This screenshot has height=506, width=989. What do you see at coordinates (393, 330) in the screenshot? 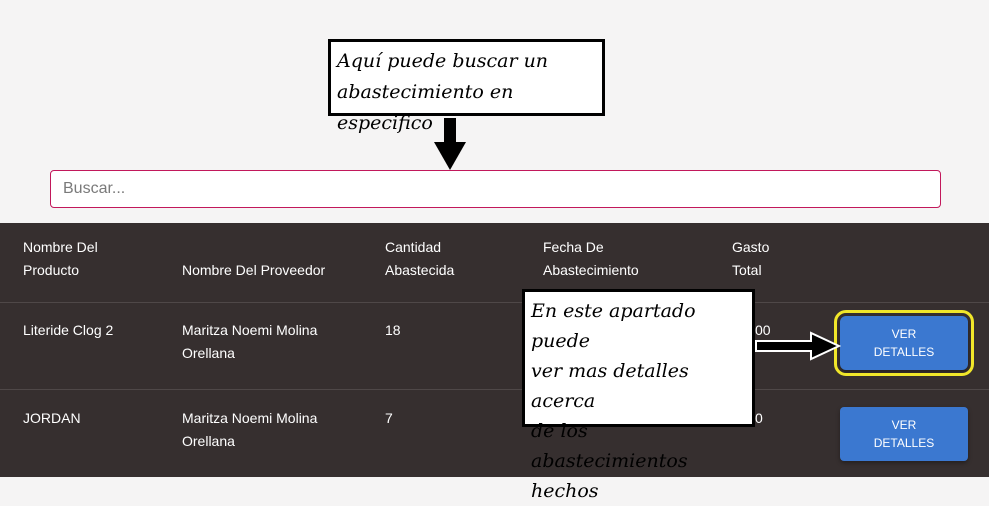
I see `row-quantity: 18` at bounding box center [393, 330].